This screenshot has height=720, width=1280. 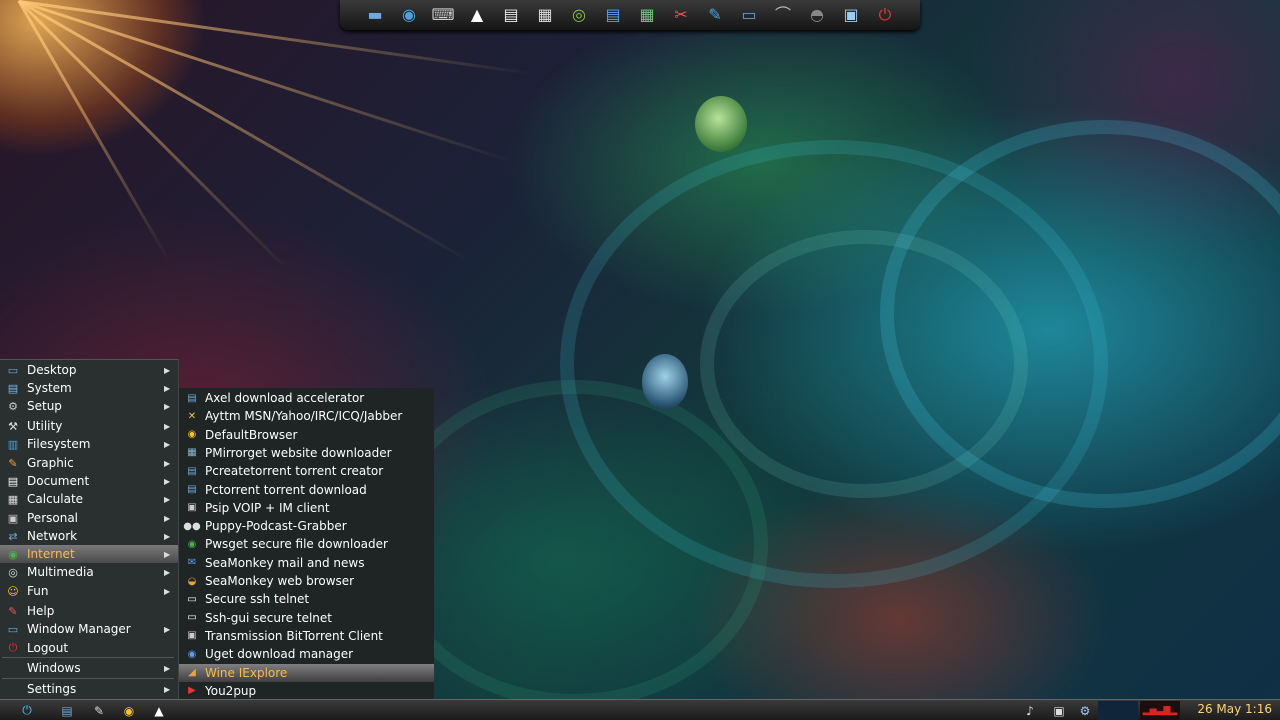 I want to click on document-icon: ▤, so click(x=511, y=15).